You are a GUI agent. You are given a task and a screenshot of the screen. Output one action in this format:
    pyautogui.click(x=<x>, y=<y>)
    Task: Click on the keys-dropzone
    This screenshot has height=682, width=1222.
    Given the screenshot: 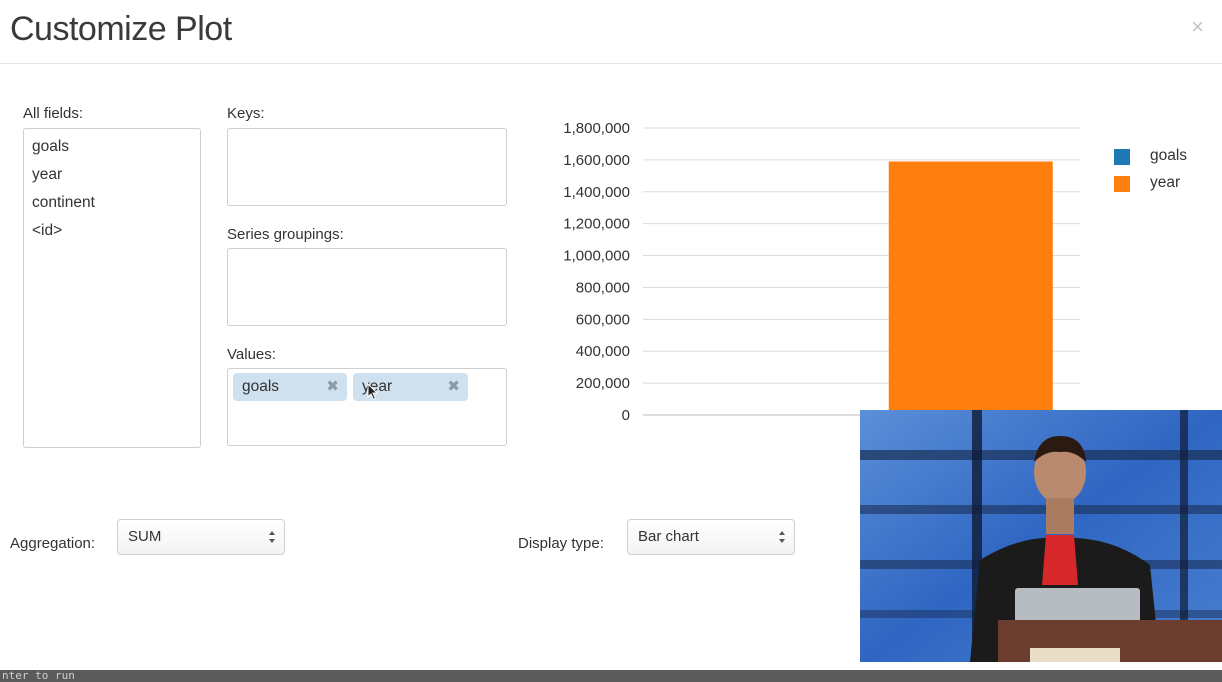 What is the action you would take?
    pyautogui.click(x=367, y=167)
    